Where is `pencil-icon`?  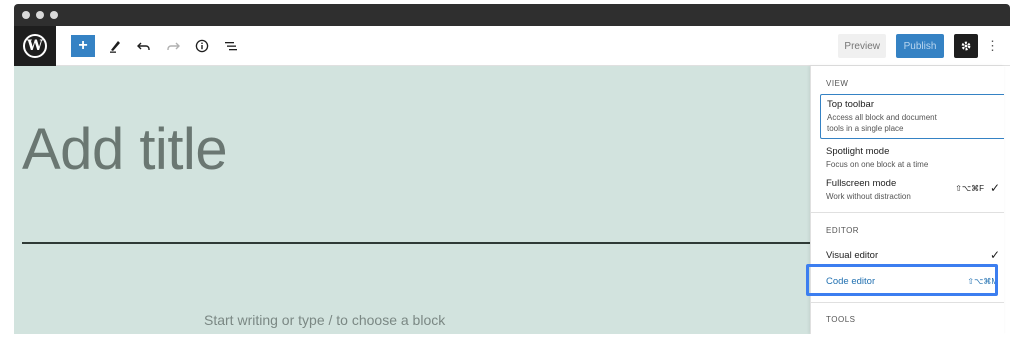
pencil-icon is located at coordinates (115, 46).